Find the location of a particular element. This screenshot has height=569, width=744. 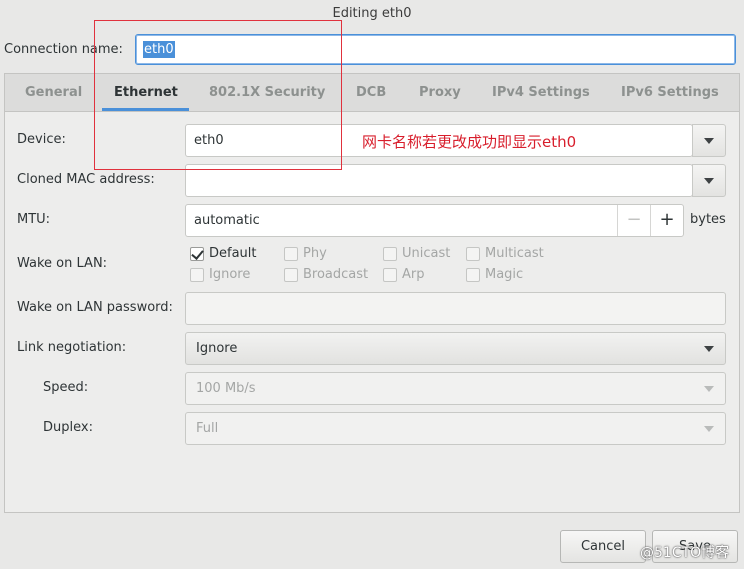

window-title: Editing eth0 is located at coordinates (372, 13).